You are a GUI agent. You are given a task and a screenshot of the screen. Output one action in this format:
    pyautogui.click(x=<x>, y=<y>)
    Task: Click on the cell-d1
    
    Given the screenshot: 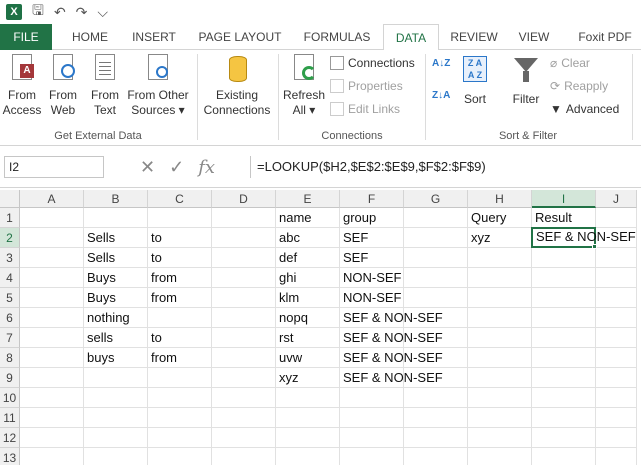 What is the action you would take?
    pyautogui.click(x=244, y=218)
    